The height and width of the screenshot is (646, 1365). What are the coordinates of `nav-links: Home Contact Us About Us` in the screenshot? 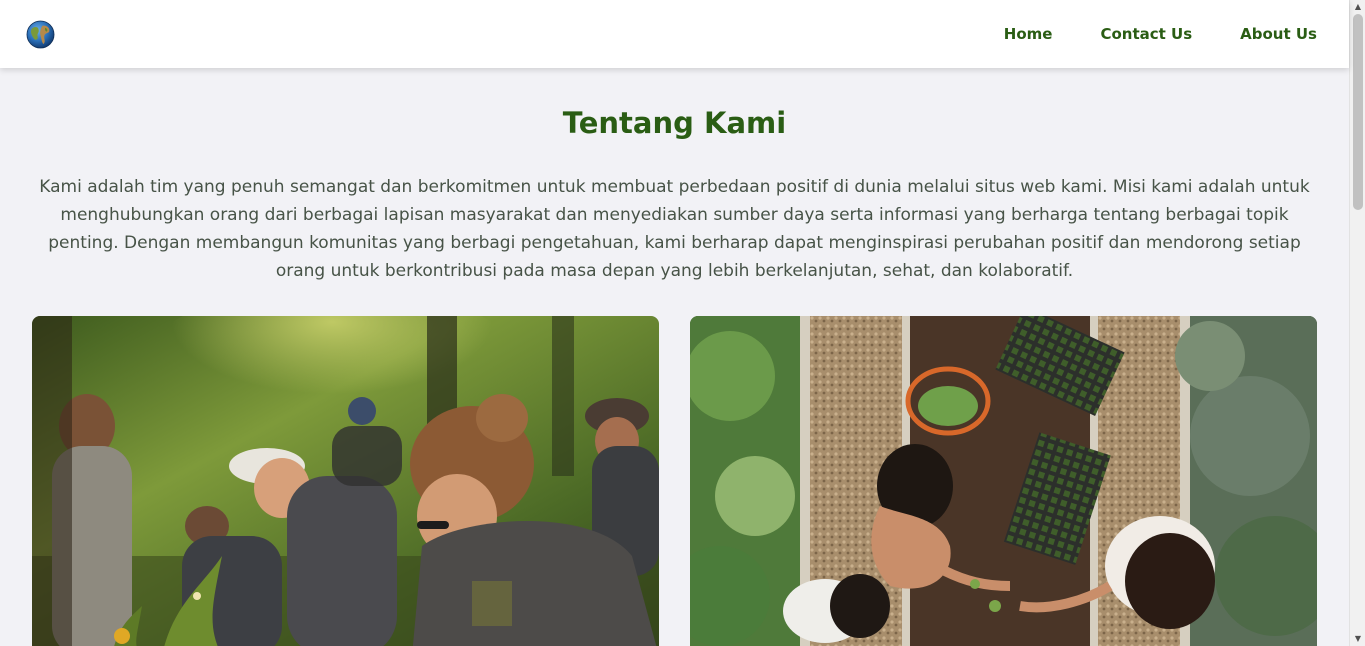 It's located at (1160, 34).